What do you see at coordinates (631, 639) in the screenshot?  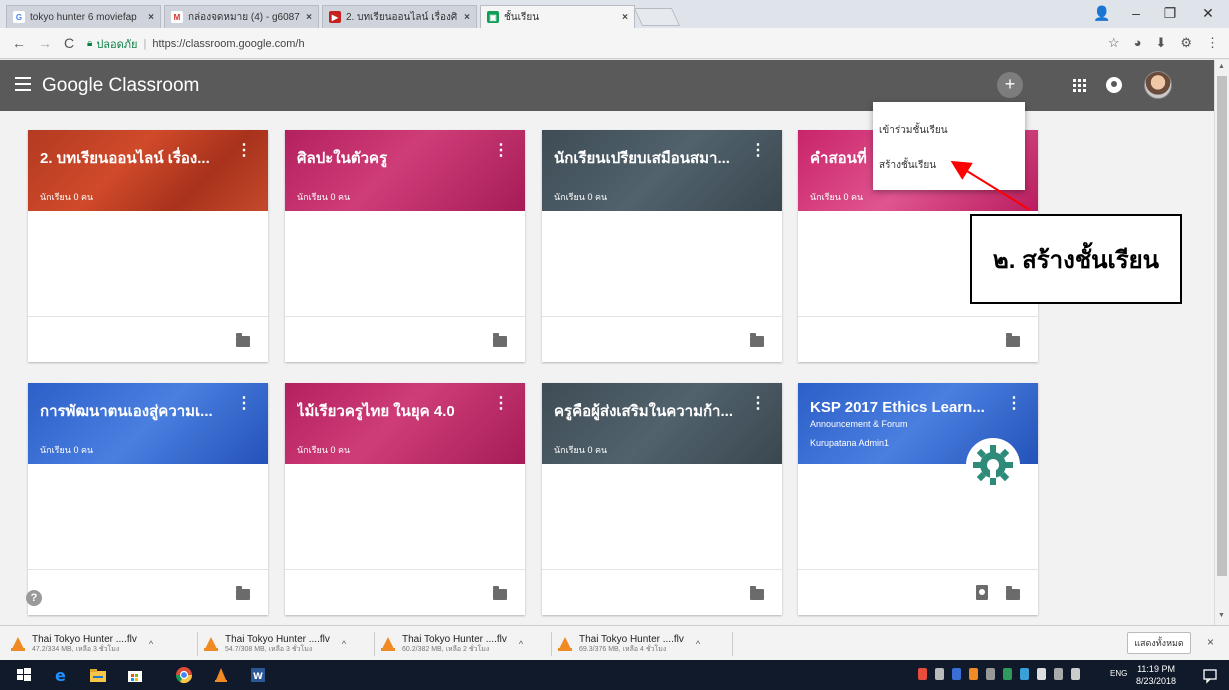 I see `download-filename: Thai Tokyo Hunter ....flv` at bounding box center [631, 639].